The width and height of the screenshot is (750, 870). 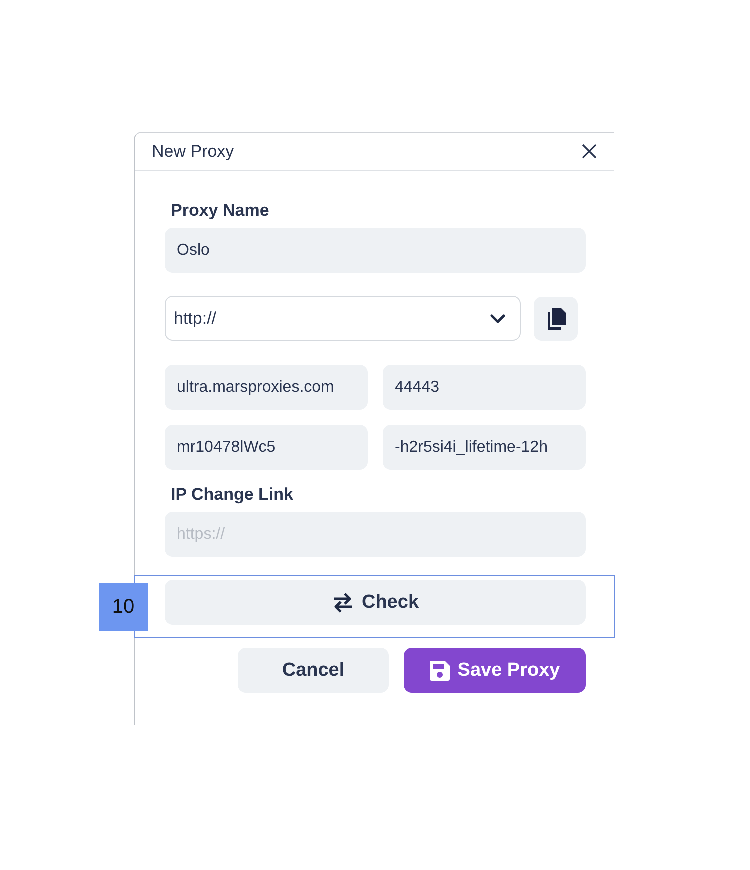 What do you see at coordinates (123, 607) in the screenshot?
I see `annotation-badge: 10` at bounding box center [123, 607].